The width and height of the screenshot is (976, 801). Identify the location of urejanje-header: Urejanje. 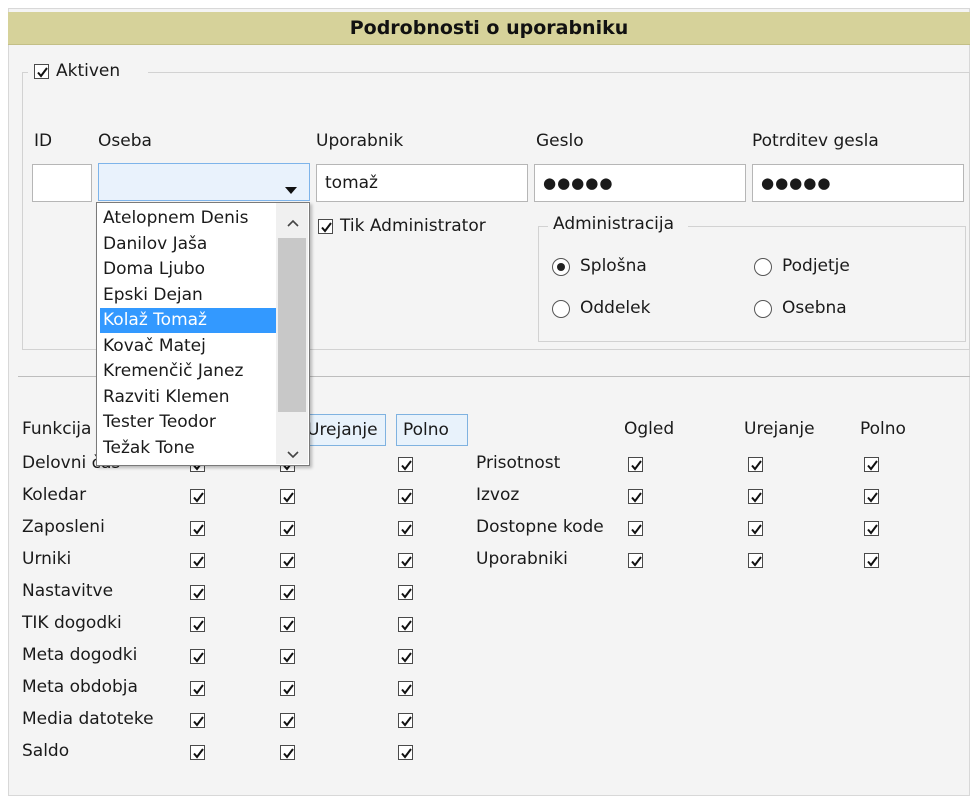
(779, 429).